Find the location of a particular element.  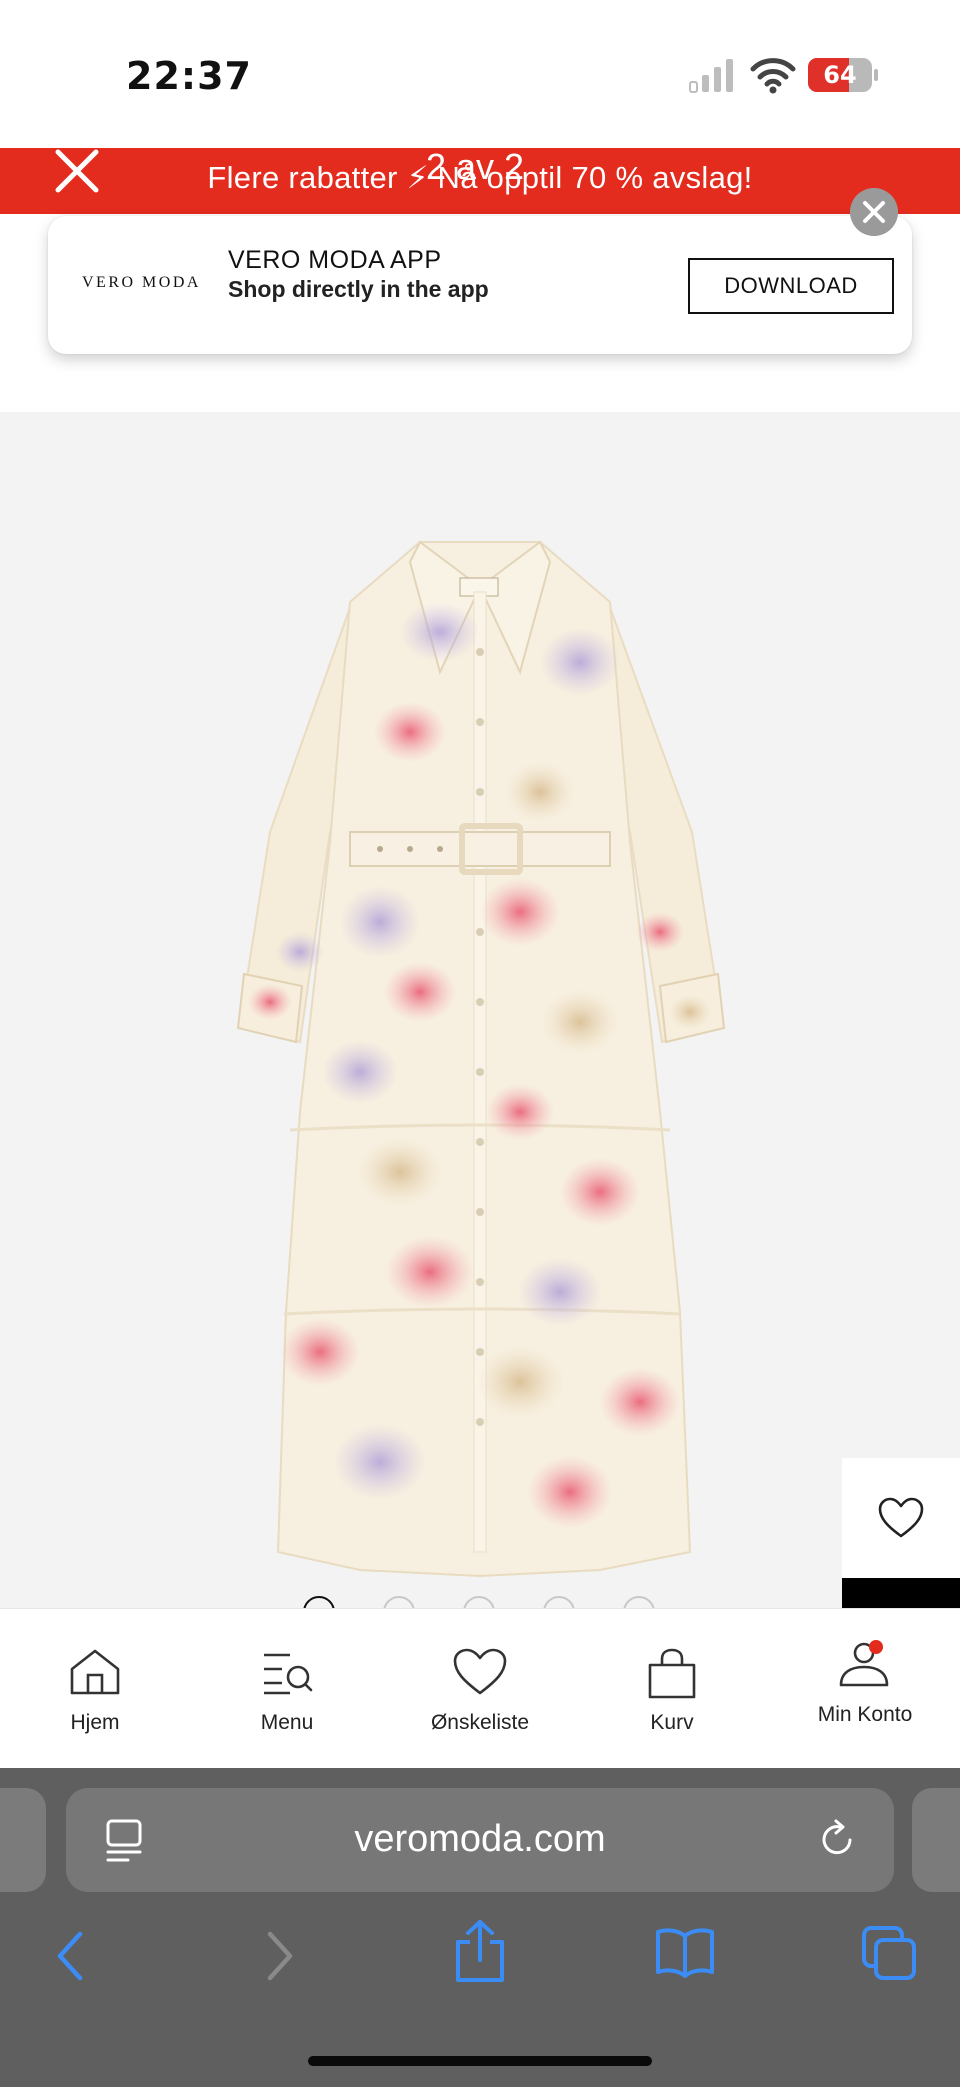

nav-account: Min Konto is located at coordinates (865, 1689).